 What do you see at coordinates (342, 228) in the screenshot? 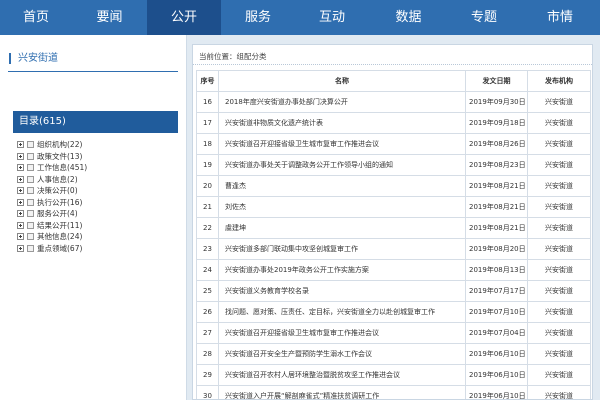
I see `row-title-link: 虞建坤` at bounding box center [342, 228].